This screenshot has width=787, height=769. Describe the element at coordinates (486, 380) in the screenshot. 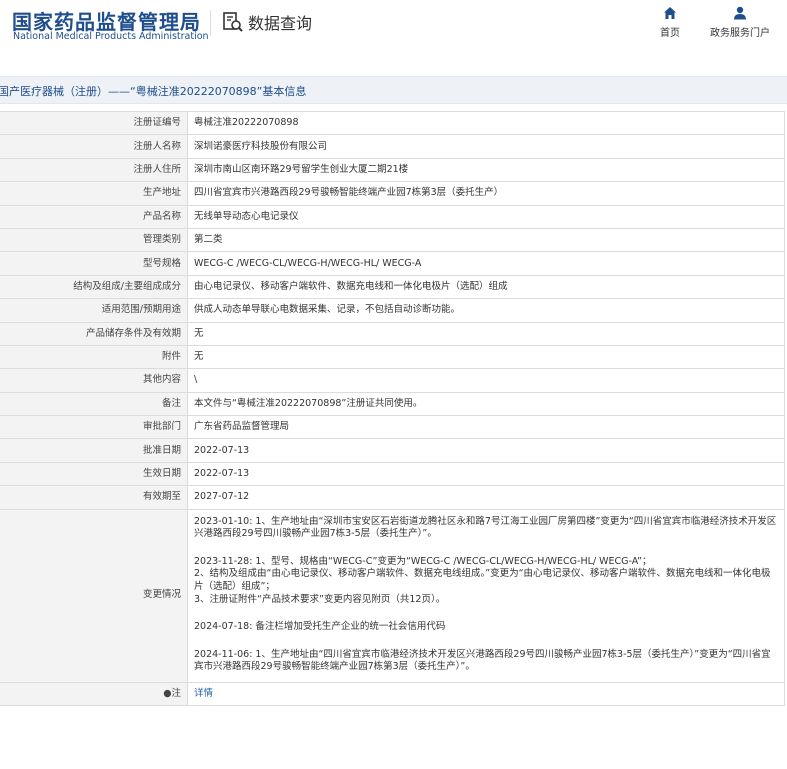

I see `row-value: \` at that location.